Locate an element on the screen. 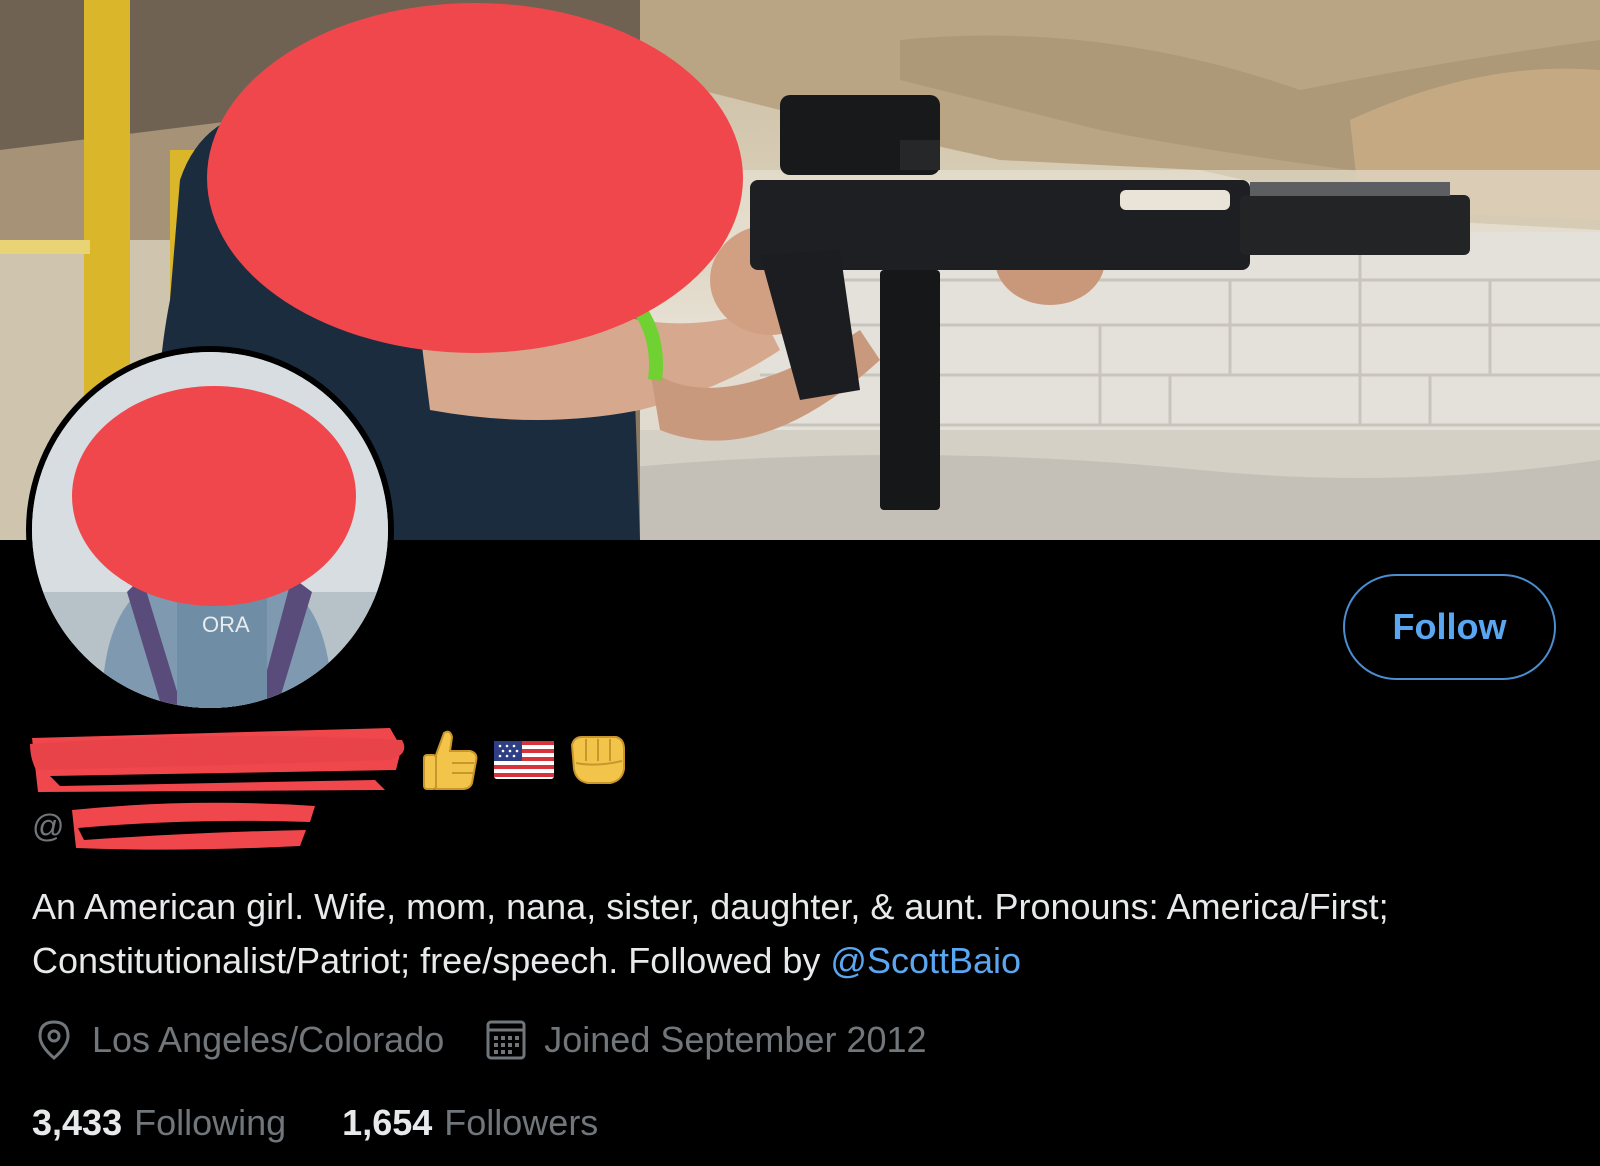 This screenshot has height=1166, width=1600. handle-redaction is located at coordinates (193, 826).